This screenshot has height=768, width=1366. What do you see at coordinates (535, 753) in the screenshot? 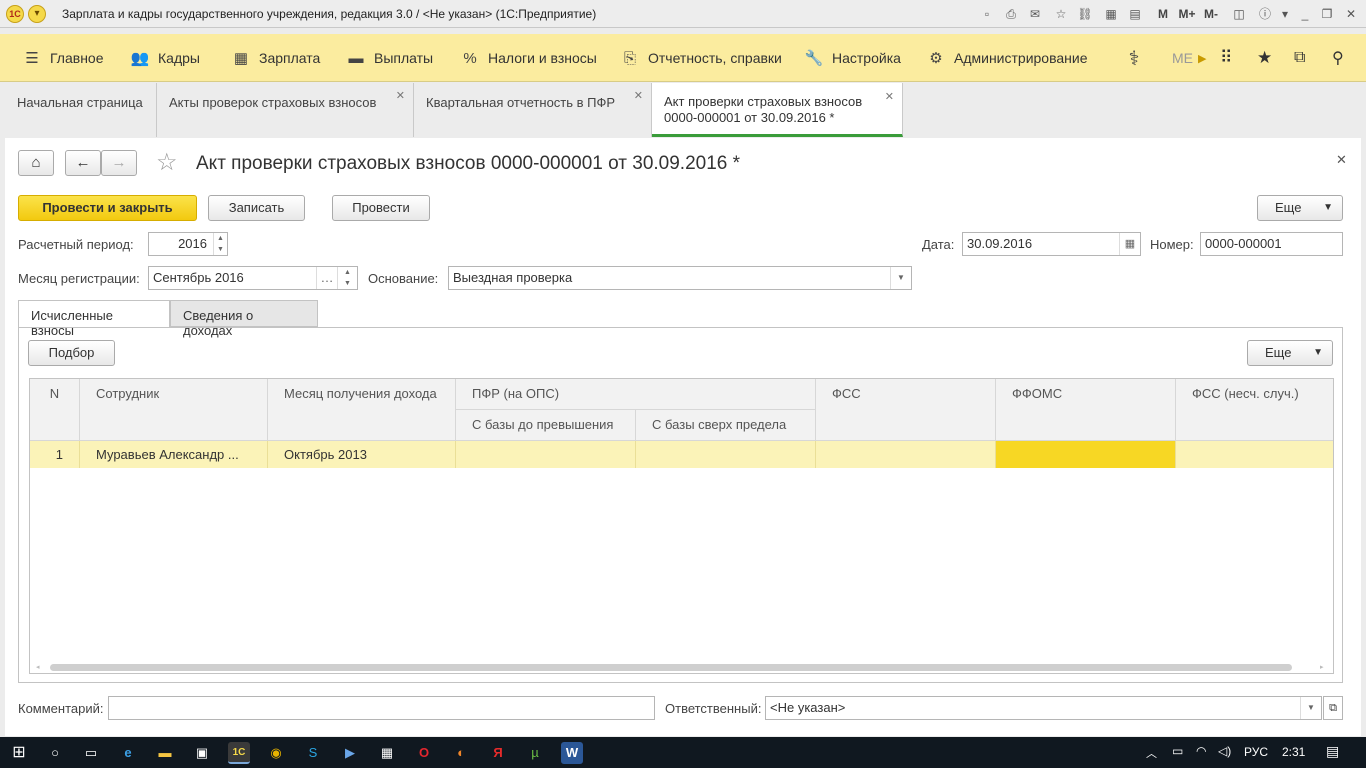
I see `utorrent-icon: µ` at bounding box center [535, 753].